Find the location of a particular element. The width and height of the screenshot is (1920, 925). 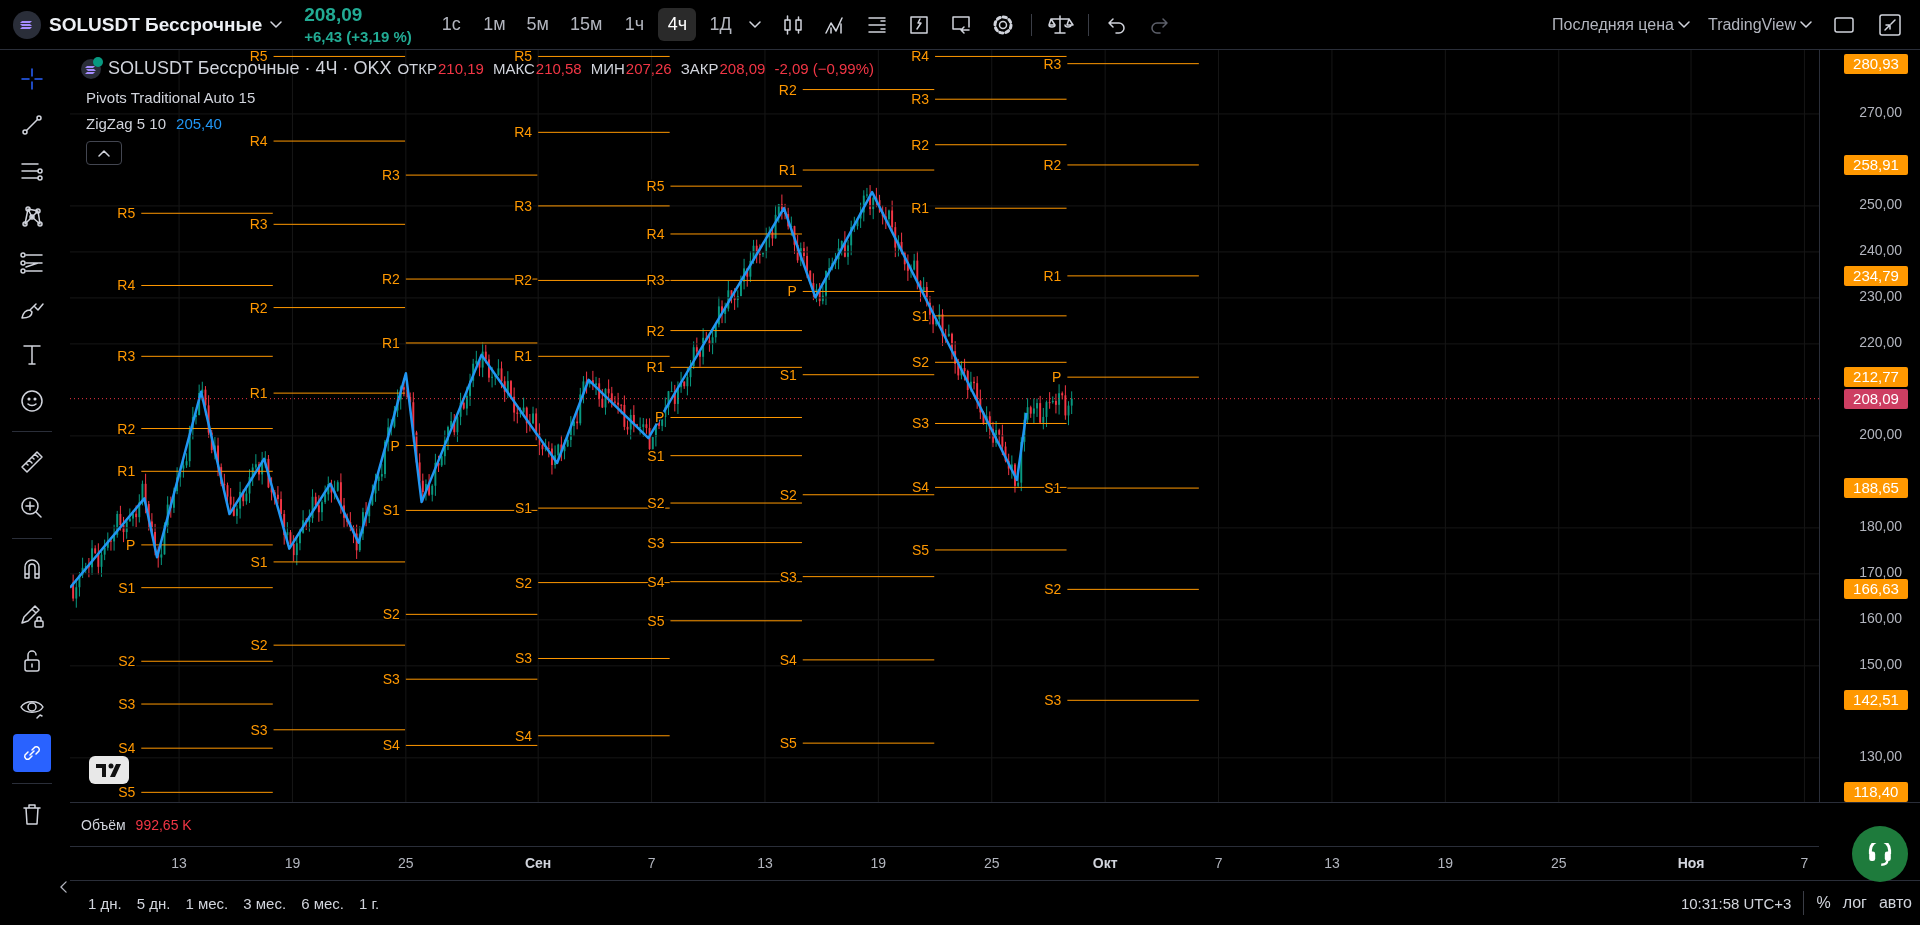

interval-button: 5м is located at coordinates (537, 24).